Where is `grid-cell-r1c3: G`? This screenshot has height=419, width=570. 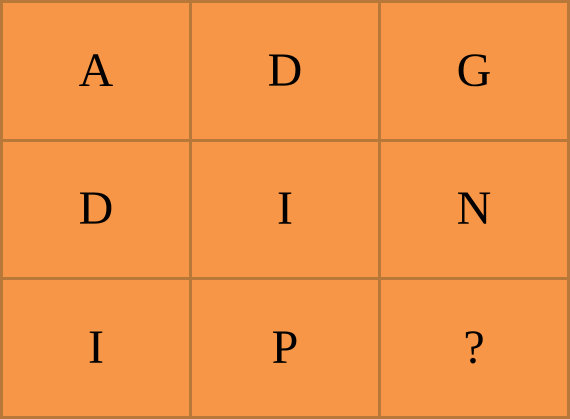 grid-cell-r1c3: G is located at coordinates (474, 71).